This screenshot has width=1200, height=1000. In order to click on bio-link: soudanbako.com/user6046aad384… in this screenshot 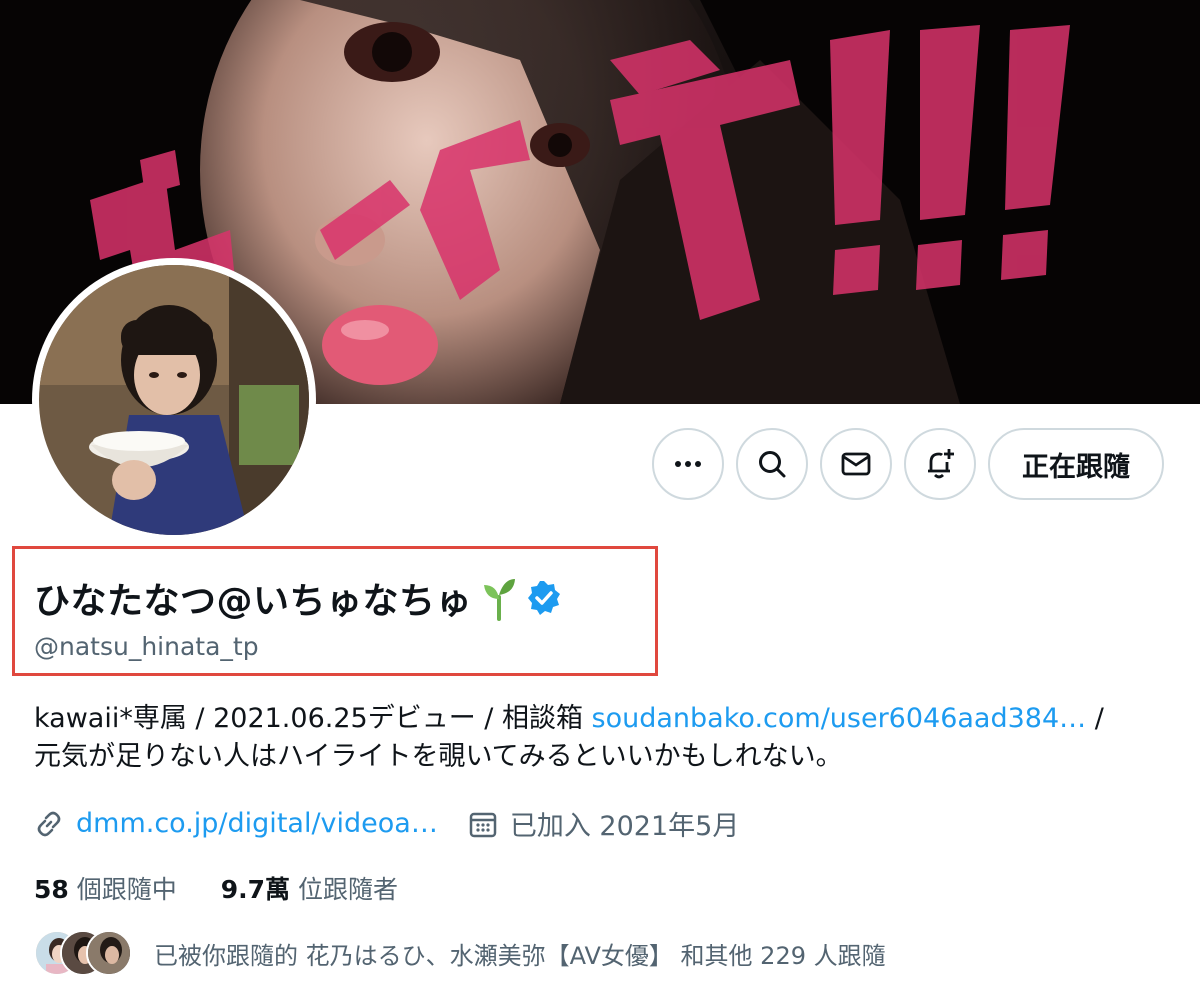, I will do `click(839, 718)`.